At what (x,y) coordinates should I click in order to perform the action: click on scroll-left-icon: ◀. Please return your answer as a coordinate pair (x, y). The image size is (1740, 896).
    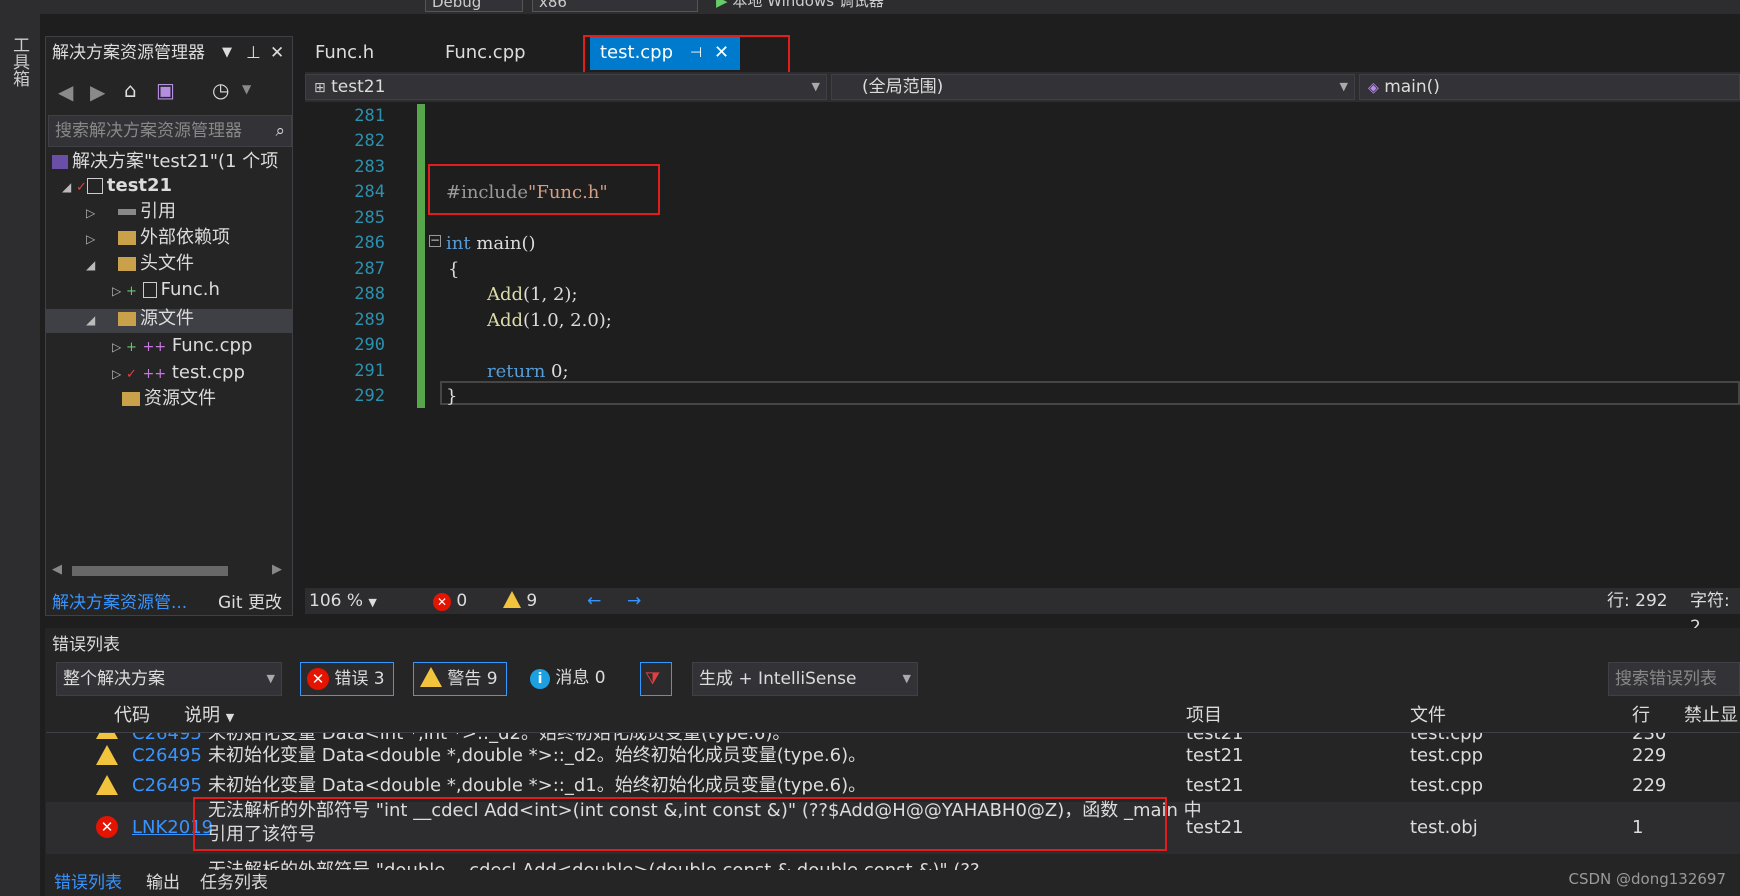
    Looking at the image, I should click on (57, 569).